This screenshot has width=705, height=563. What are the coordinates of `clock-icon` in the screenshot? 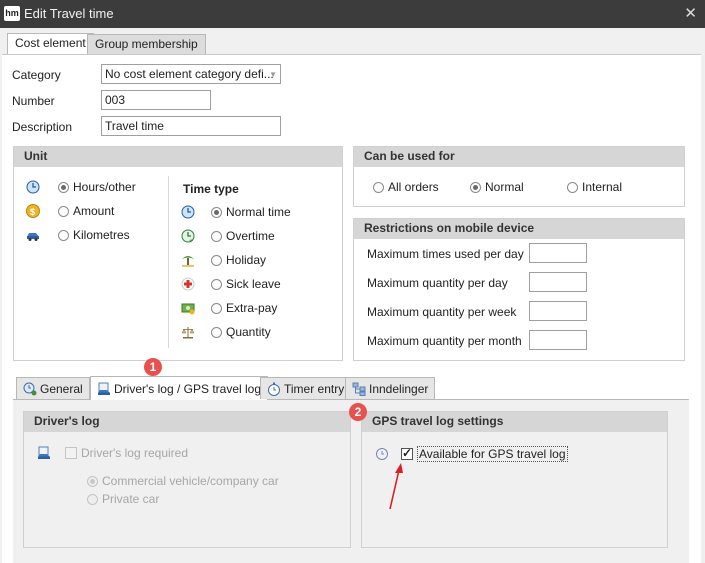 It's located at (33, 187).